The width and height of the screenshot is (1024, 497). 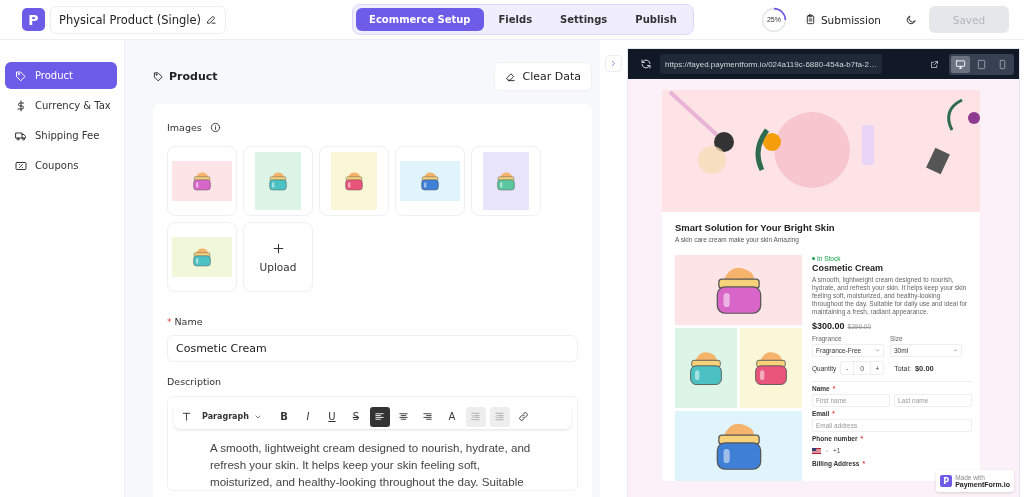 What do you see at coordinates (946, 481) in the screenshot?
I see `badge-logo: P` at bounding box center [946, 481].